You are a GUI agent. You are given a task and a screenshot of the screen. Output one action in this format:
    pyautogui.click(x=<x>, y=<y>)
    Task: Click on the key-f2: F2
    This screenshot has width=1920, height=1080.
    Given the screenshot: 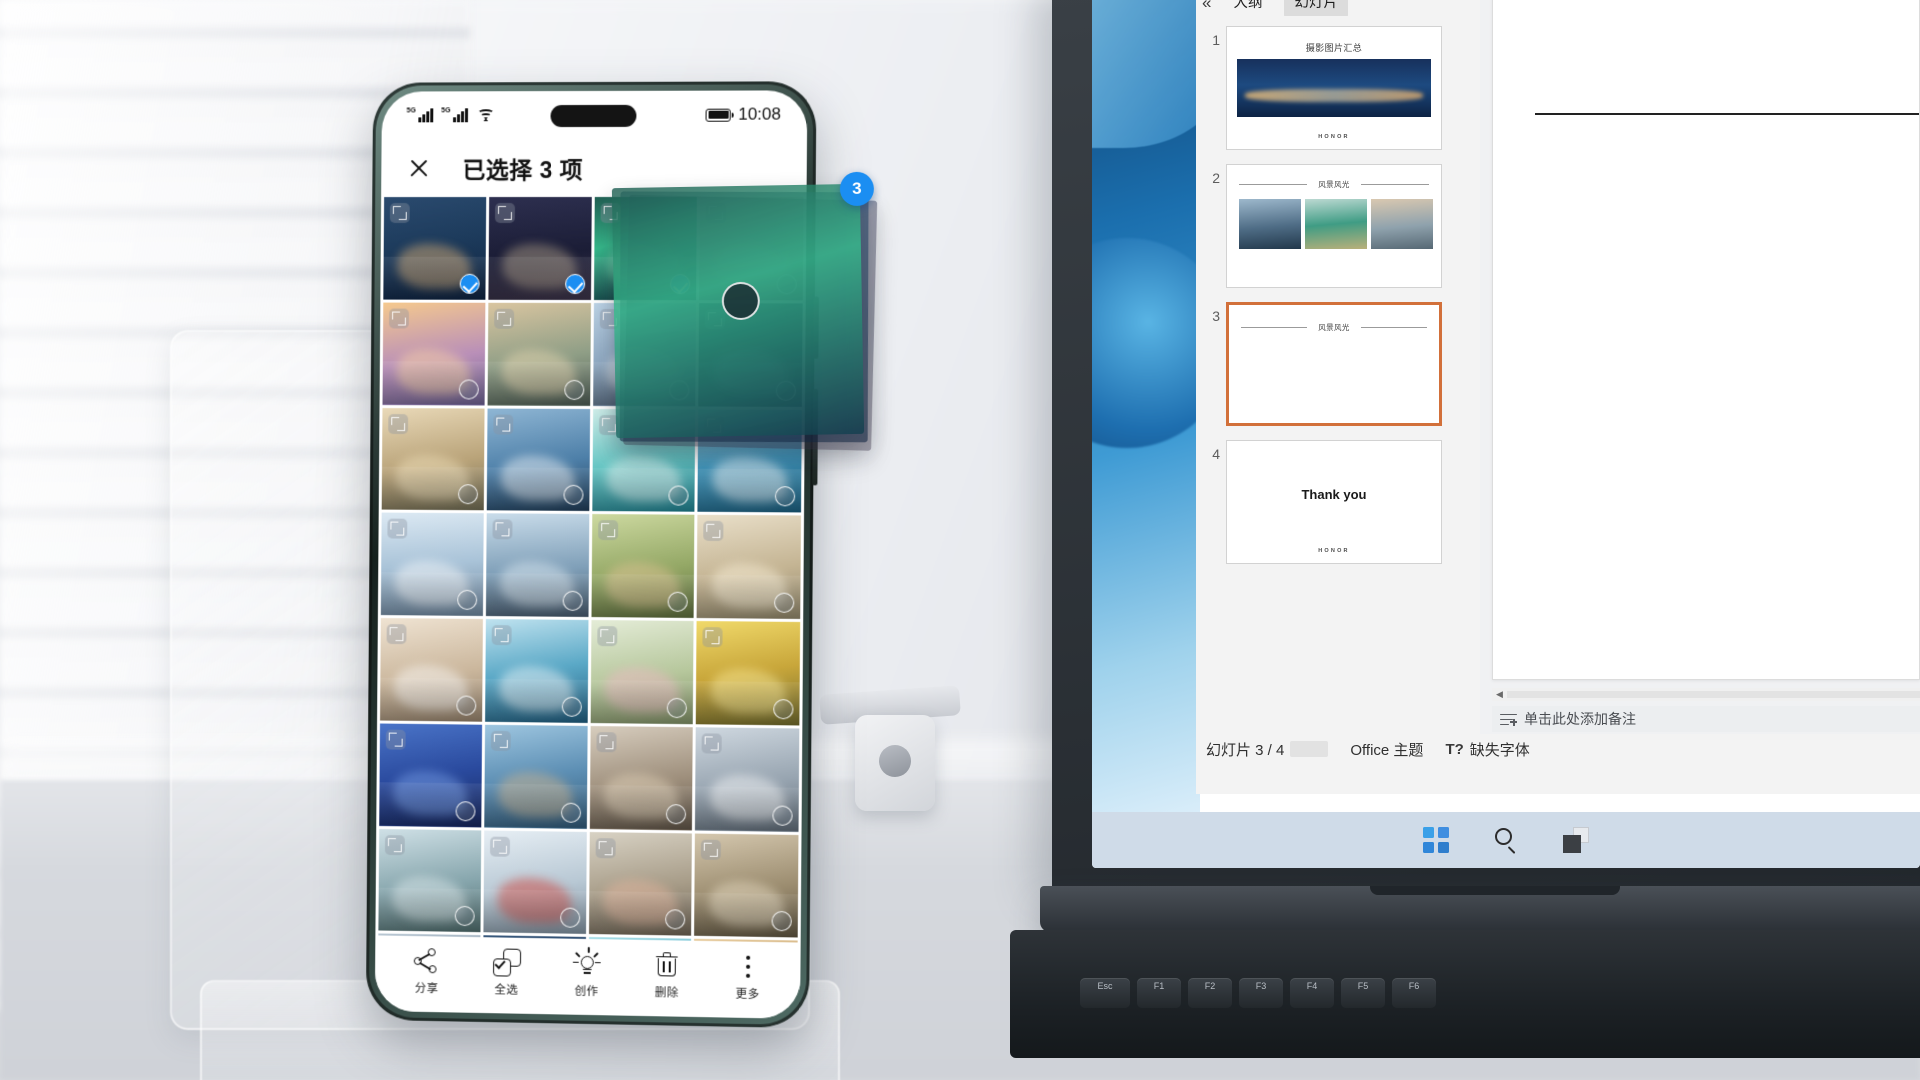 What is the action you would take?
    pyautogui.click(x=1210, y=993)
    